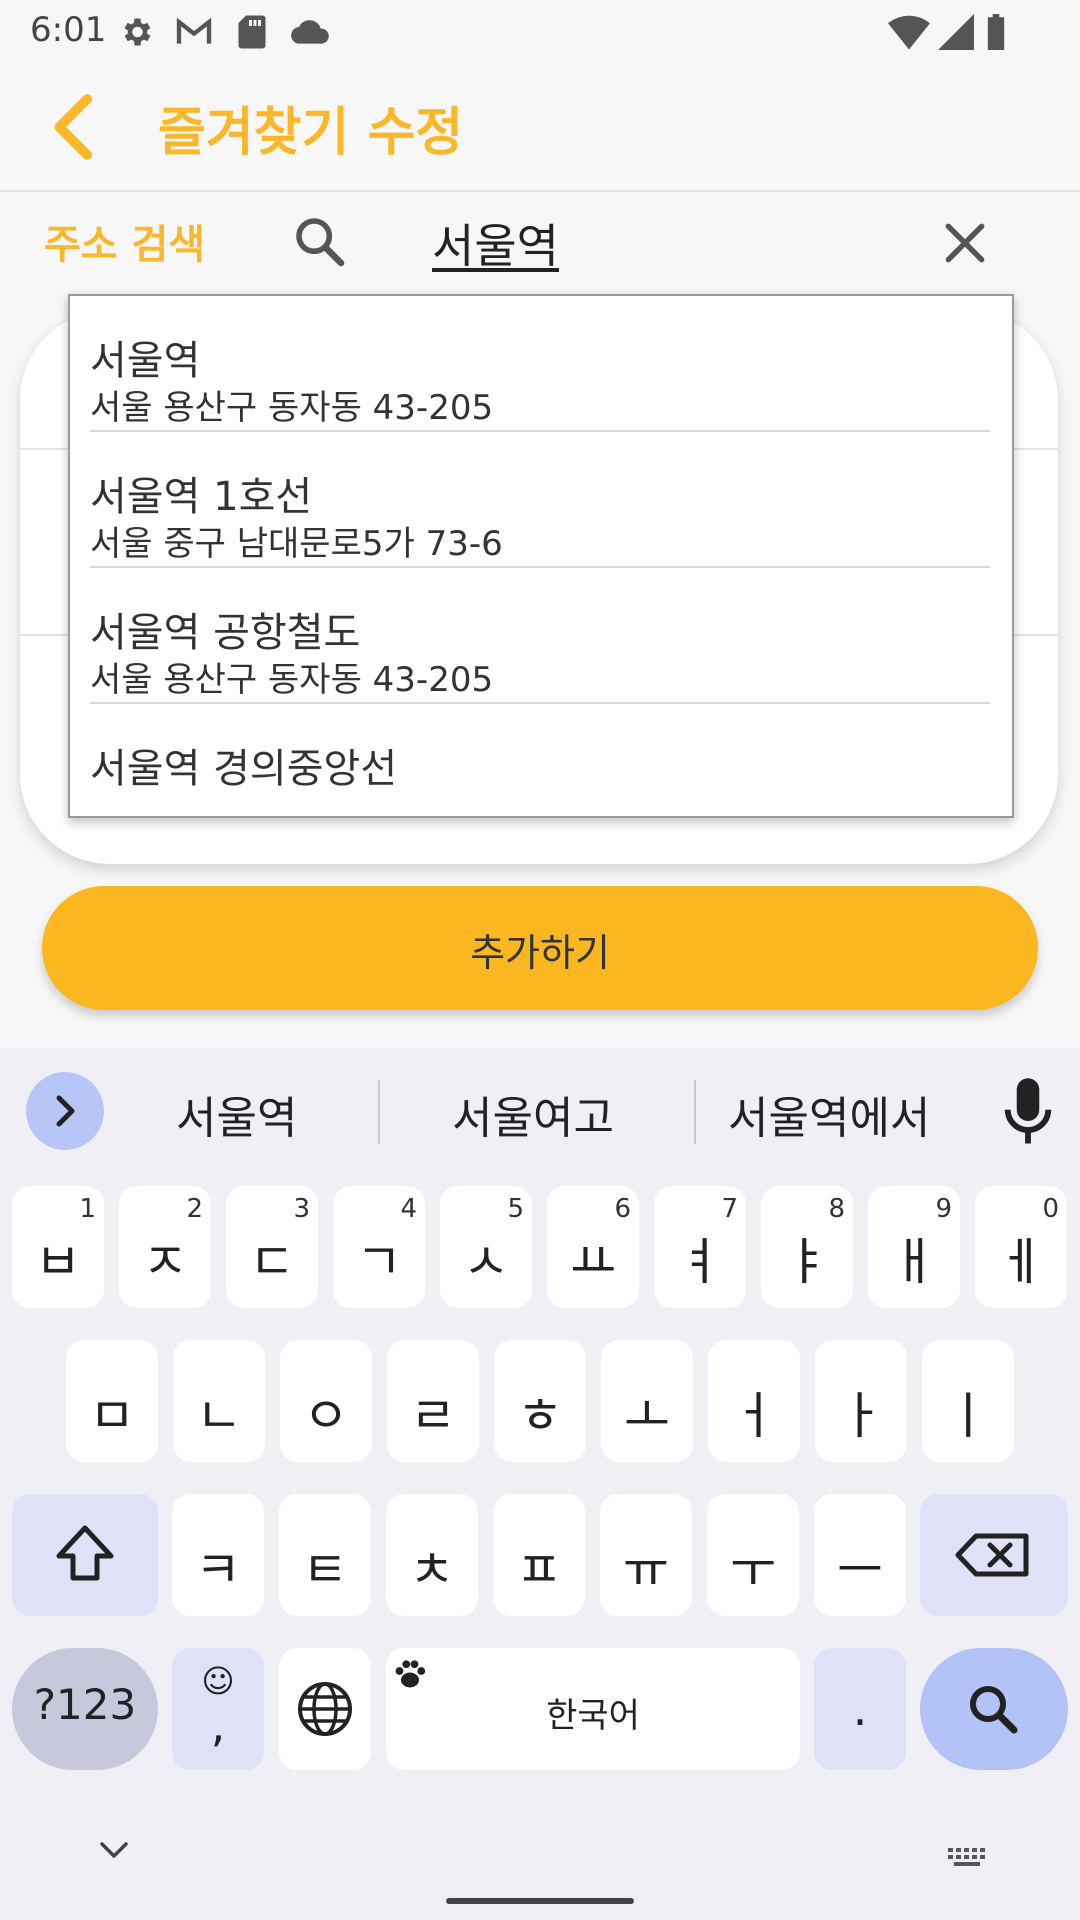 The width and height of the screenshot is (1080, 1920). What do you see at coordinates (1050, 1209) in the screenshot?
I see `key-number-hint: 0` at bounding box center [1050, 1209].